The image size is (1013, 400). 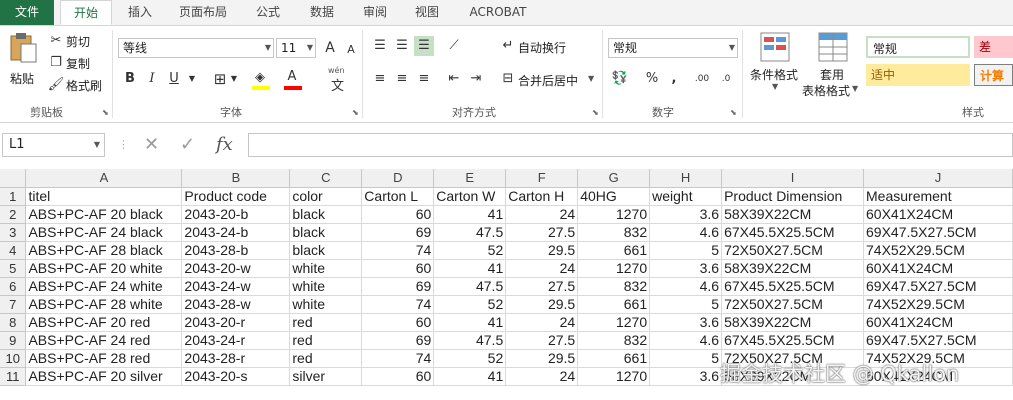 I want to click on column-header-G: G, so click(x=614, y=178).